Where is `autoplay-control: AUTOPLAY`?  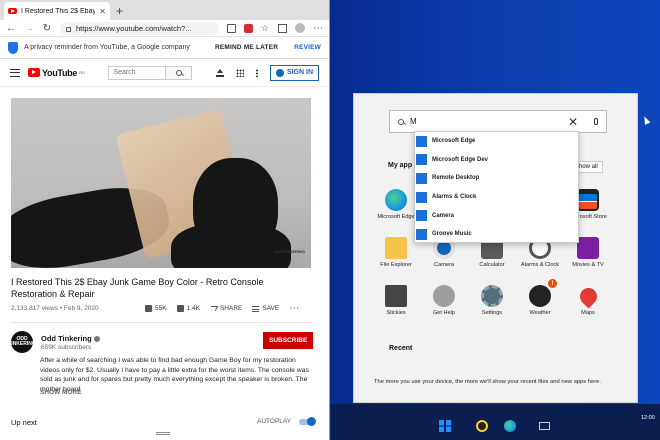 autoplay-control: AUTOPLAY is located at coordinates (287, 421).